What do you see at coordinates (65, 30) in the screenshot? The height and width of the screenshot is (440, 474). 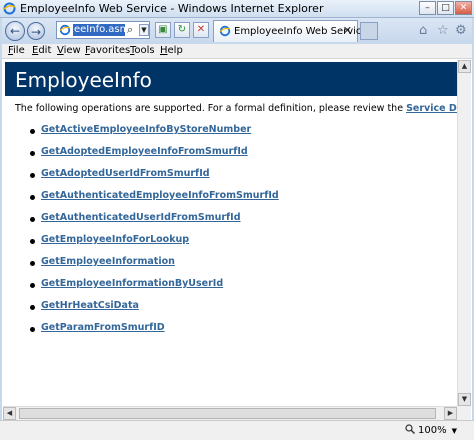 I see `ie-page-icon` at bounding box center [65, 30].